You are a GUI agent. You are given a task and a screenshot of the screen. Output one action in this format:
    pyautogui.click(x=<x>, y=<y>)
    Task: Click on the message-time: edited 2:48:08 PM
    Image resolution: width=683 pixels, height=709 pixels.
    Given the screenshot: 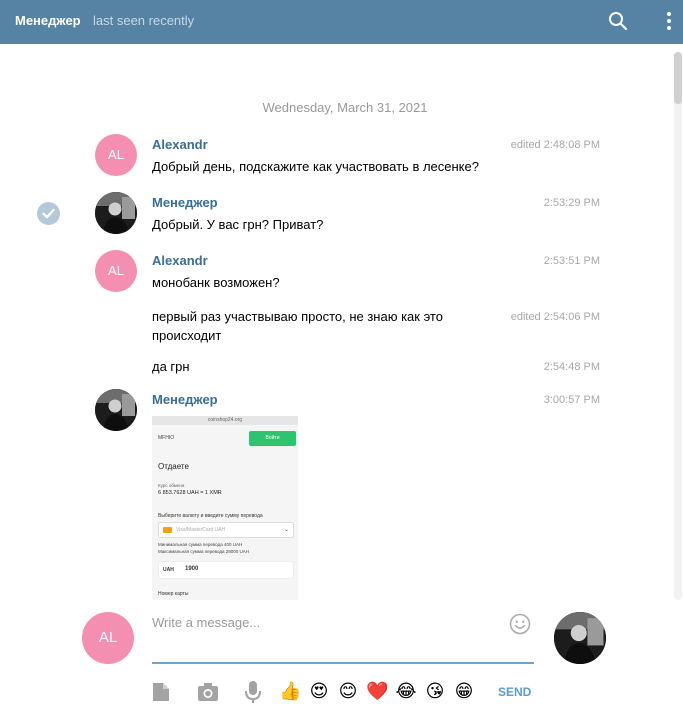 What is the action you would take?
    pyautogui.click(x=555, y=145)
    